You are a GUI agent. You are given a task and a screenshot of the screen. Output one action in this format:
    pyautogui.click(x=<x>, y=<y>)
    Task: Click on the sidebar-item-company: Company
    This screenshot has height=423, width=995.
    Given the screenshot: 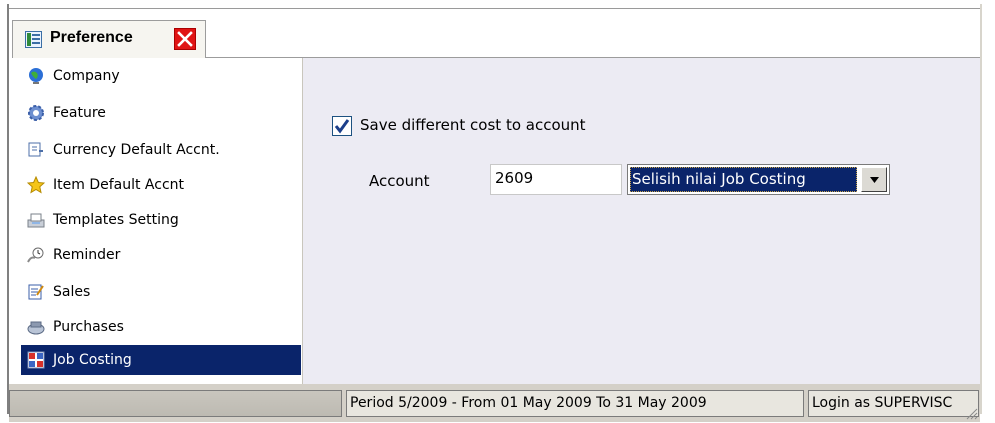 What is the action you would take?
    pyautogui.click(x=161, y=76)
    